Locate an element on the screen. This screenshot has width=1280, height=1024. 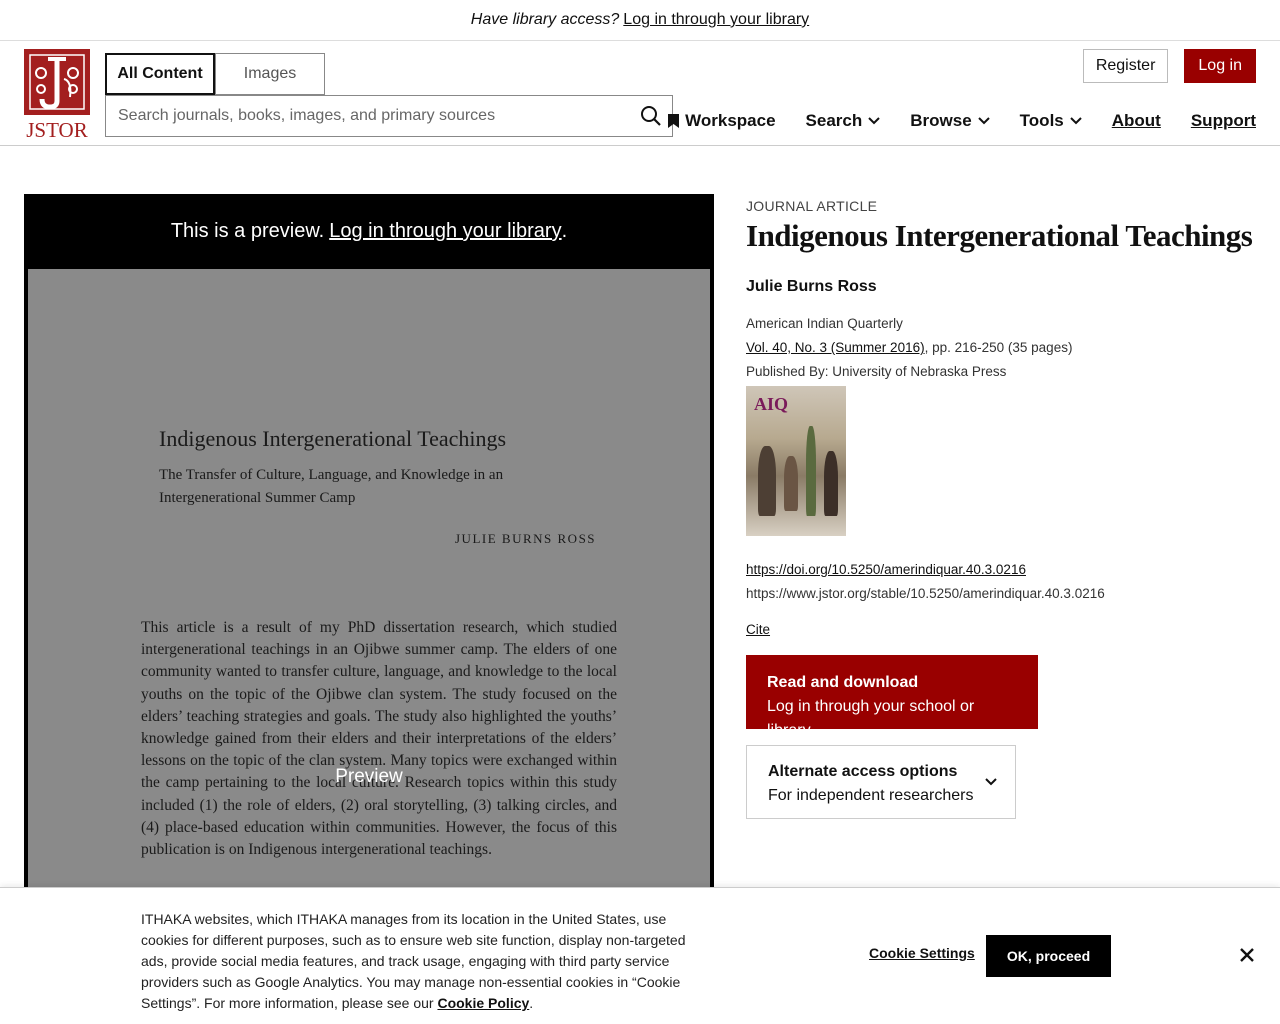
nav-tools: Tools is located at coordinates (1051, 121).